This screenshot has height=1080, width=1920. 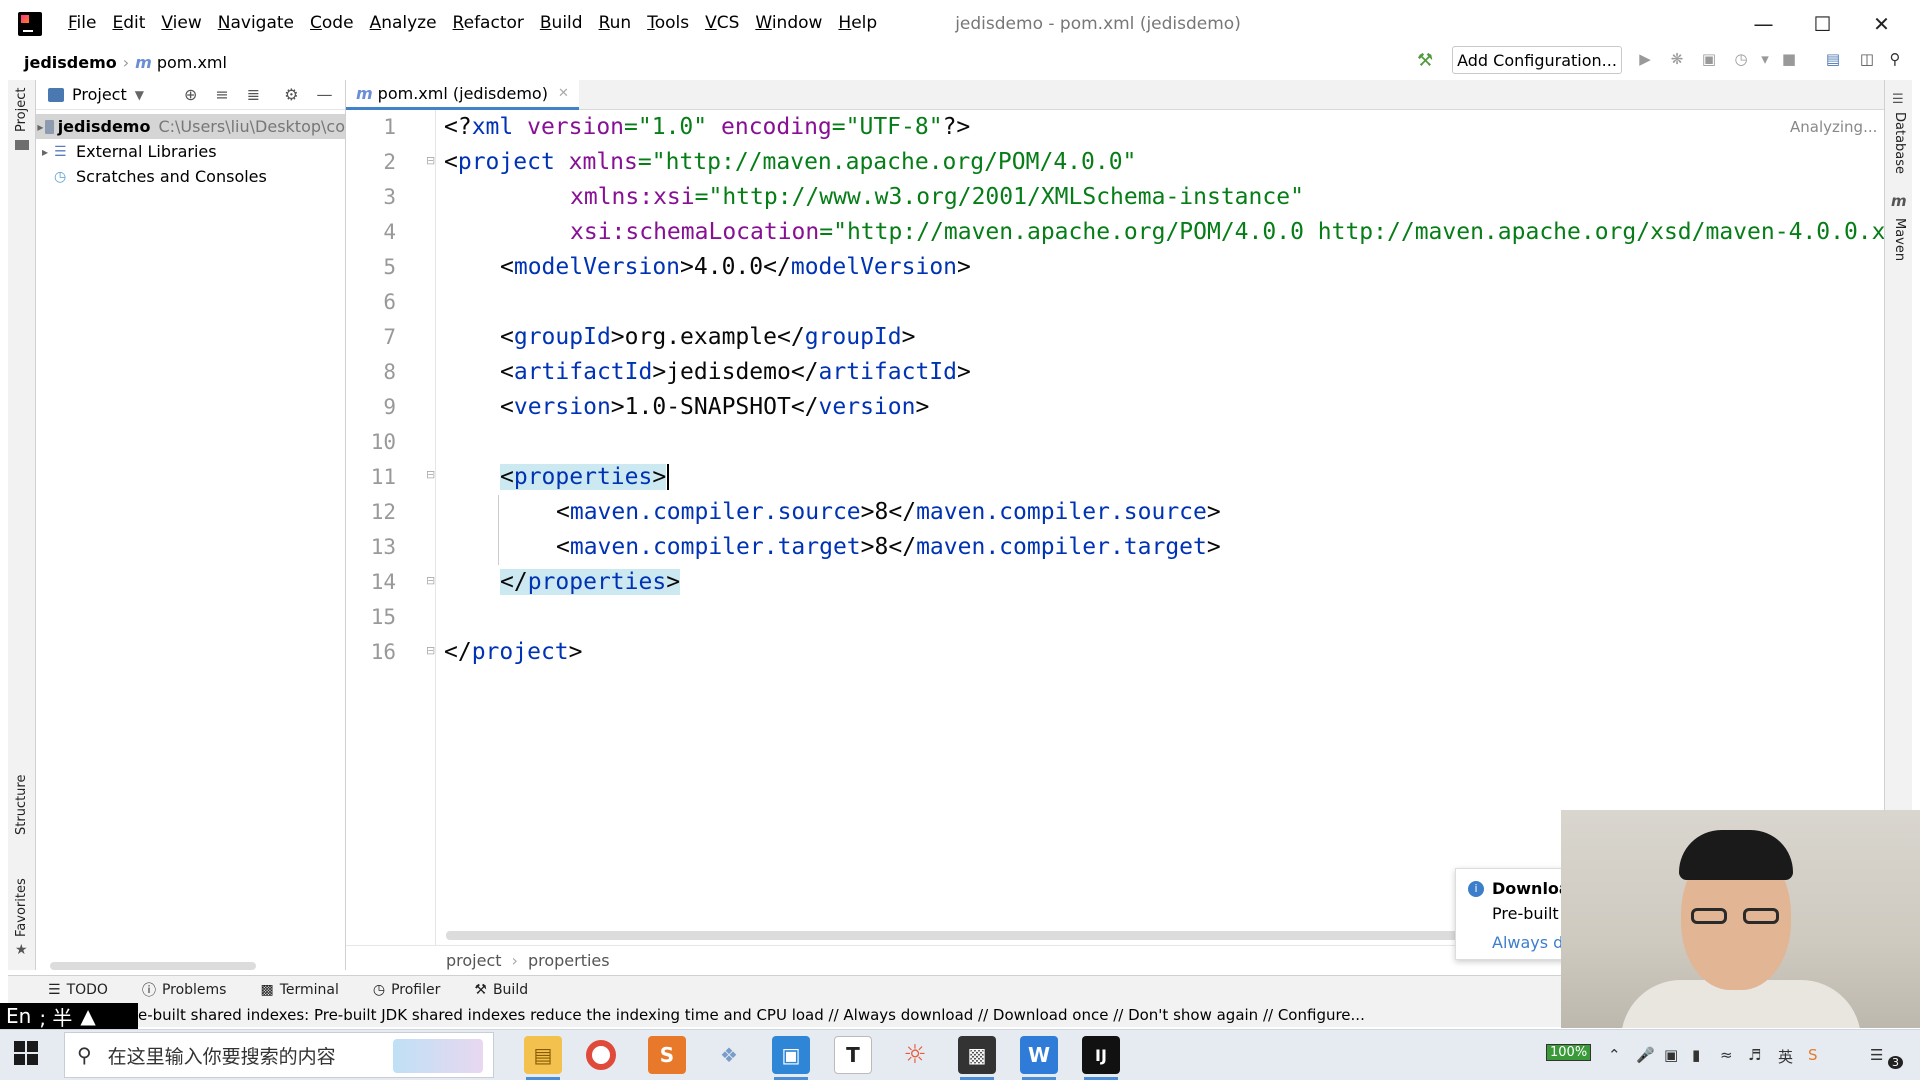 I want to click on feather-icon: ❖, so click(x=729, y=1055).